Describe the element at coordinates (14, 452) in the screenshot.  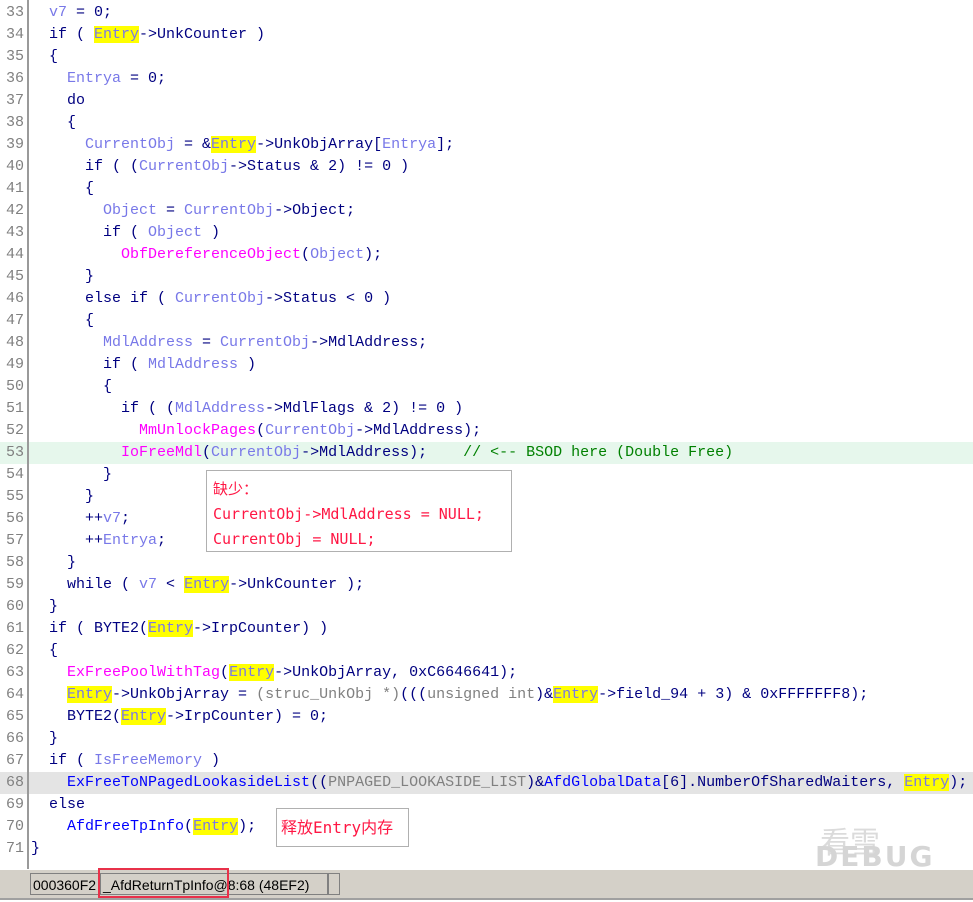
I see `line-number: 53` at that location.